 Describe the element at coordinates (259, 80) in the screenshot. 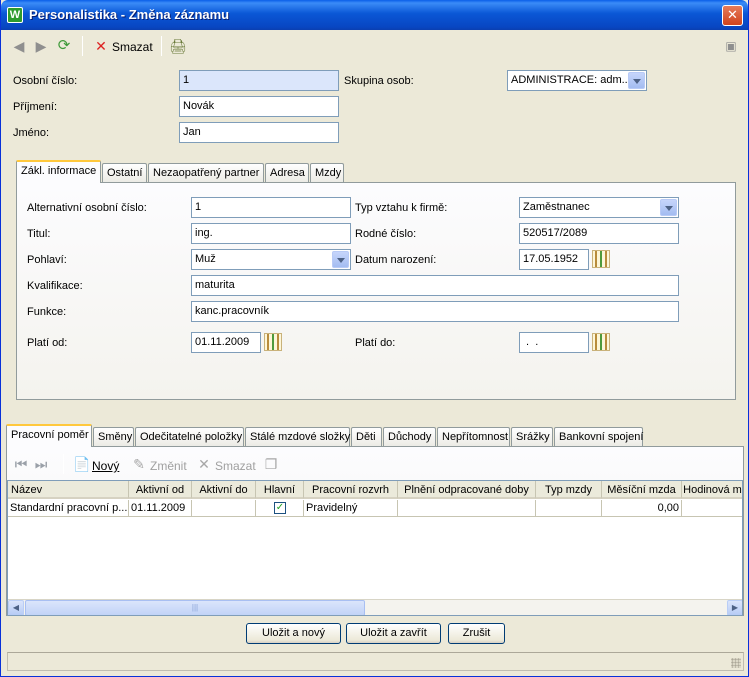

I see `personal-number-input: 1` at that location.